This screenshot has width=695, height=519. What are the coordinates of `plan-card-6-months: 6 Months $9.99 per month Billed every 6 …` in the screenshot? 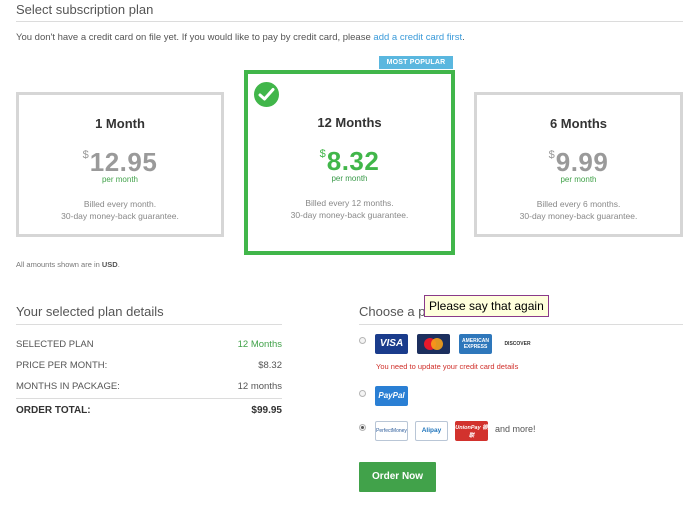 It's located at (578, 164).